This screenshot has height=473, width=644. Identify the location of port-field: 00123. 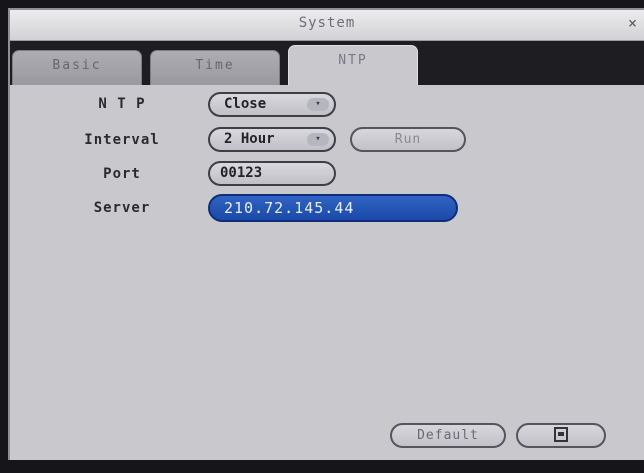
(272, 173).